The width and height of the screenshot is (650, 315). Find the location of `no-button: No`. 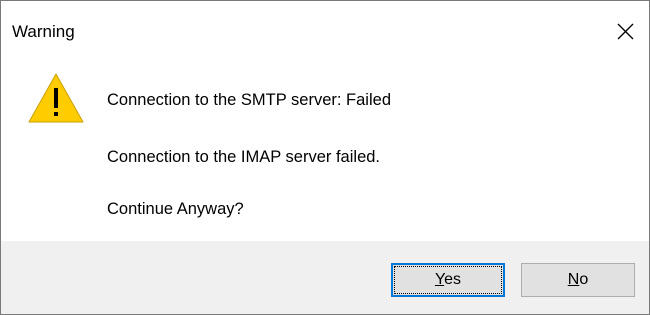

no-button: No is located at coordinates (578, 280).